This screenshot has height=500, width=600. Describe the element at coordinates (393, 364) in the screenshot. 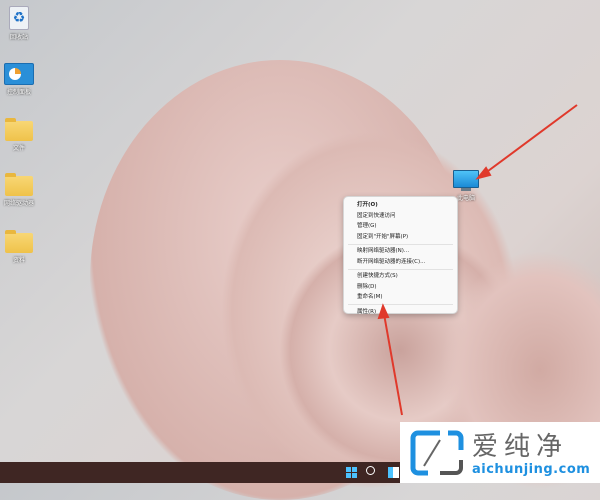

I see `arrow-to-properties` at that location.